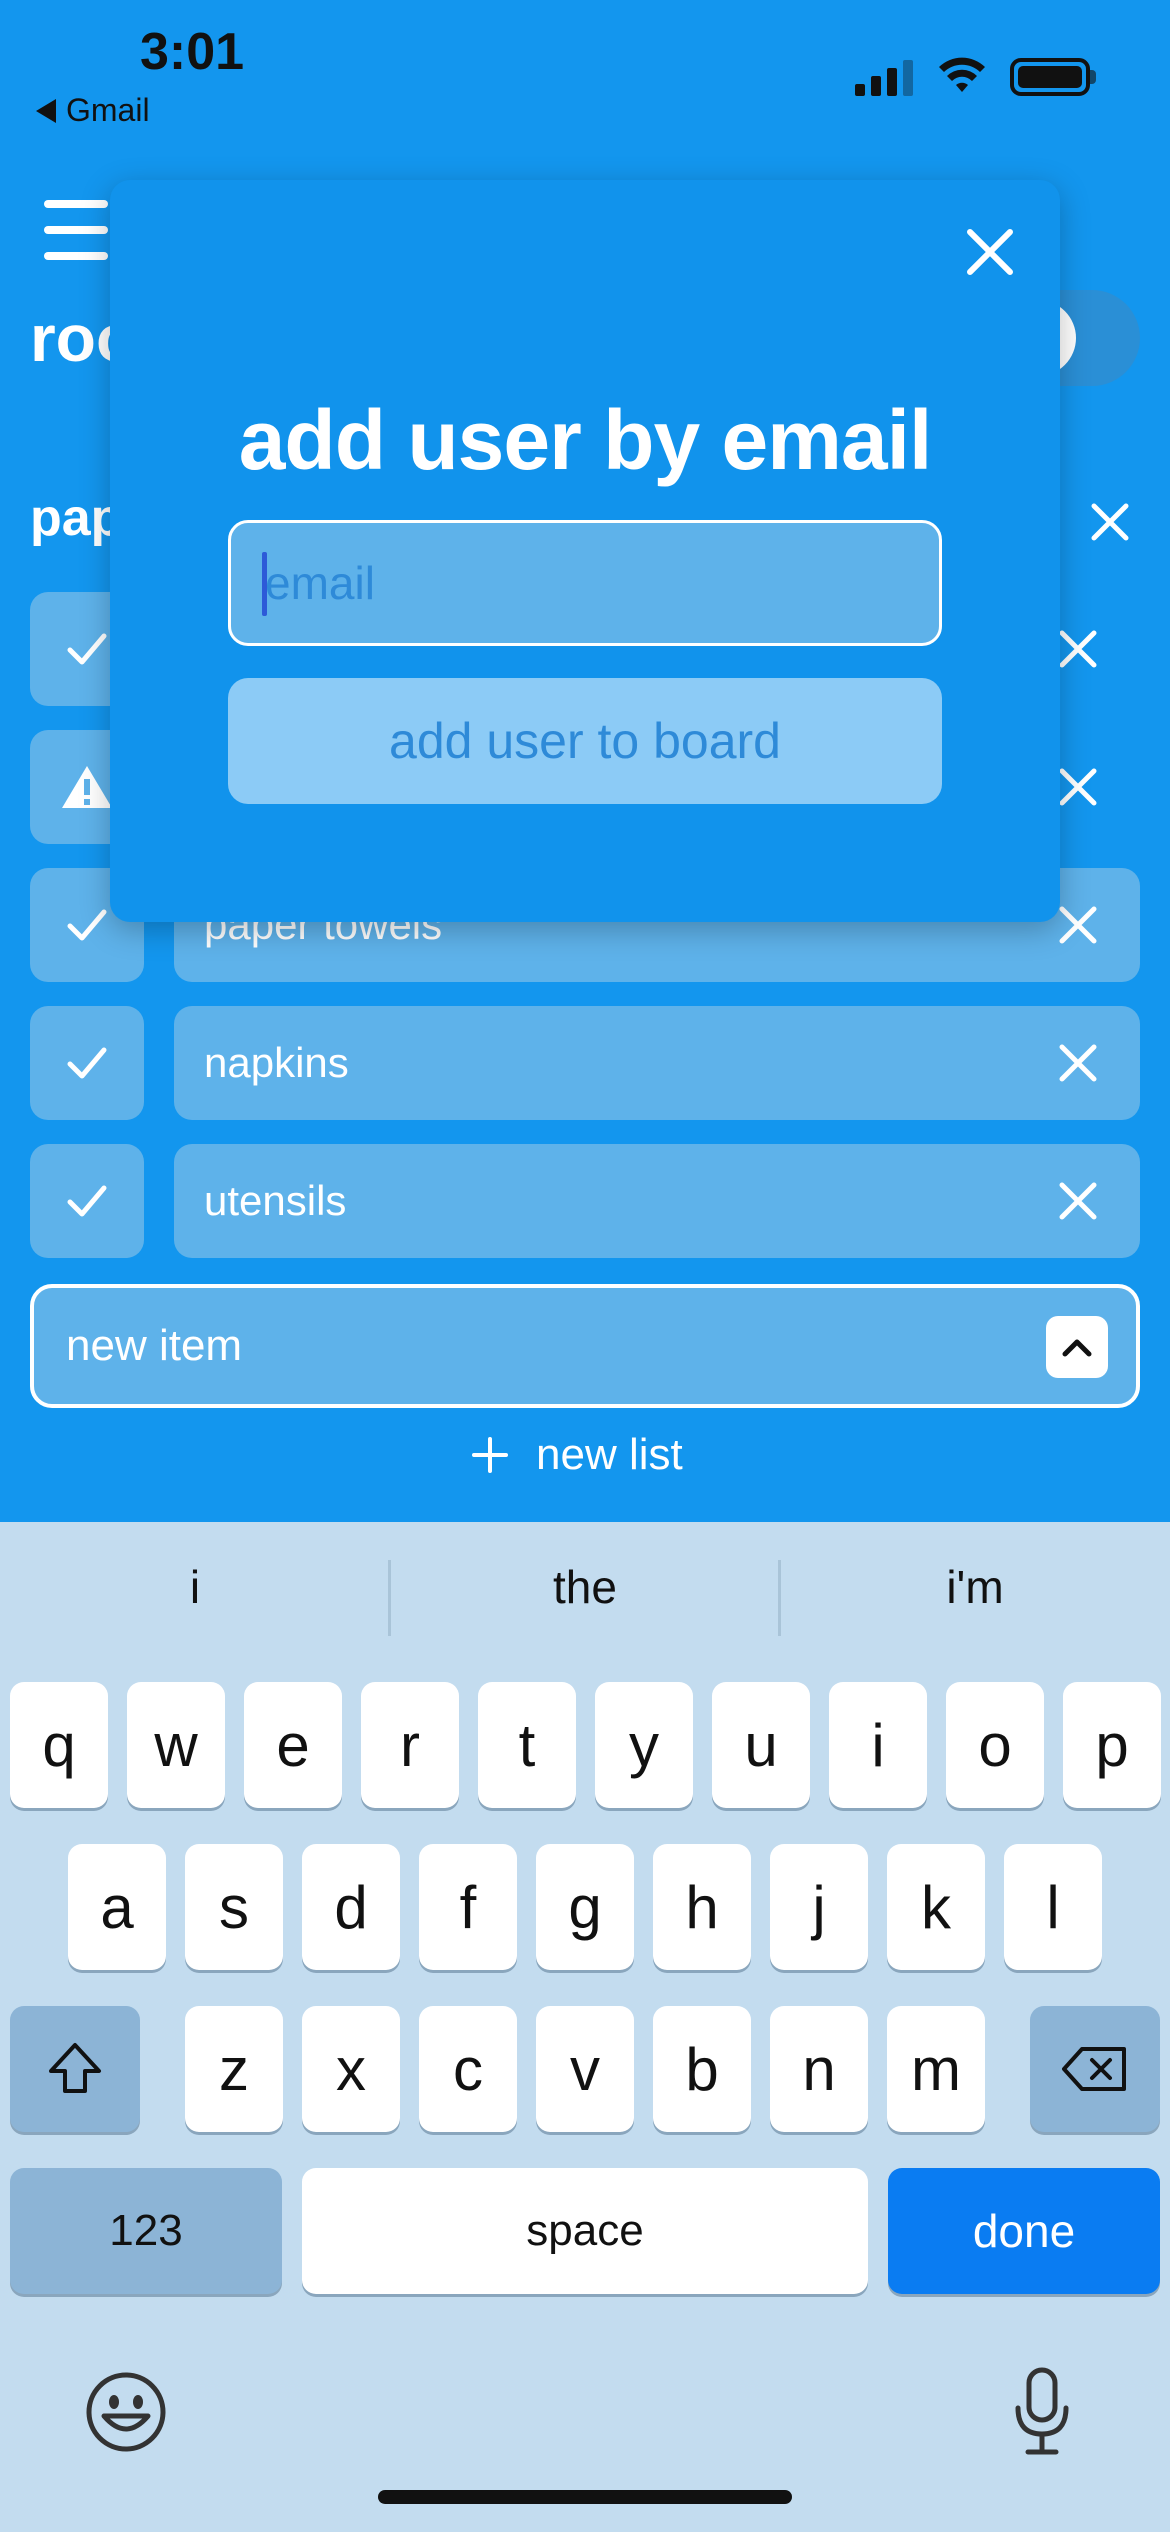  What do you see at coordinates (585, 1907) in the screenshot?
I see `key: g` at bounding box center [585, 1907].